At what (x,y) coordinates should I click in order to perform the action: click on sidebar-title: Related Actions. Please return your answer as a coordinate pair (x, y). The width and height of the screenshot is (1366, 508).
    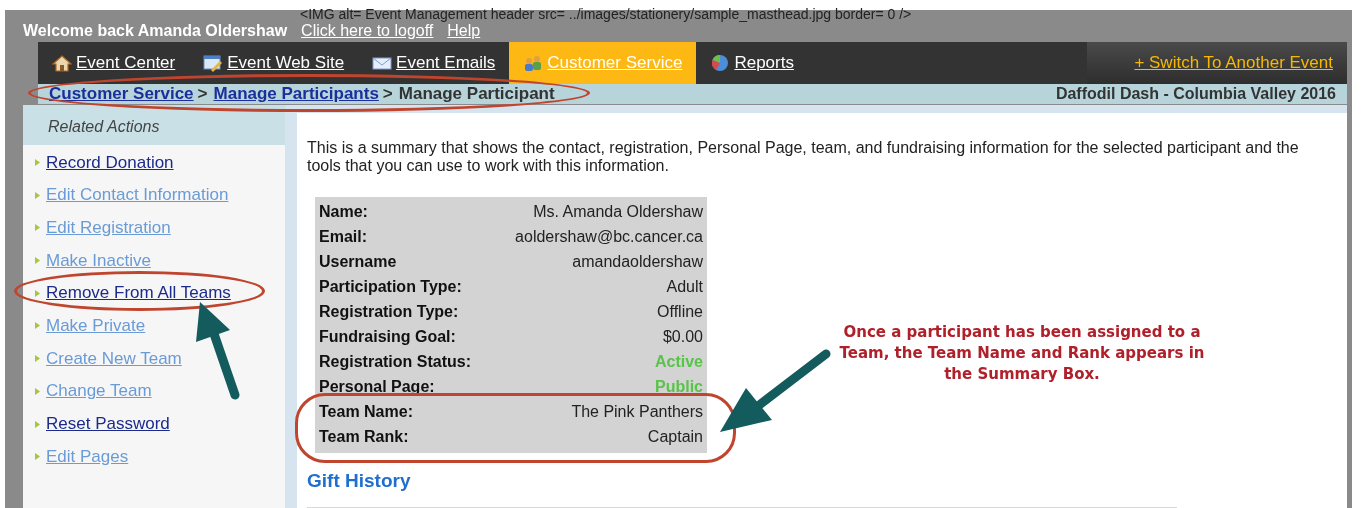
    Looking at the image, I should click on (104, 126).